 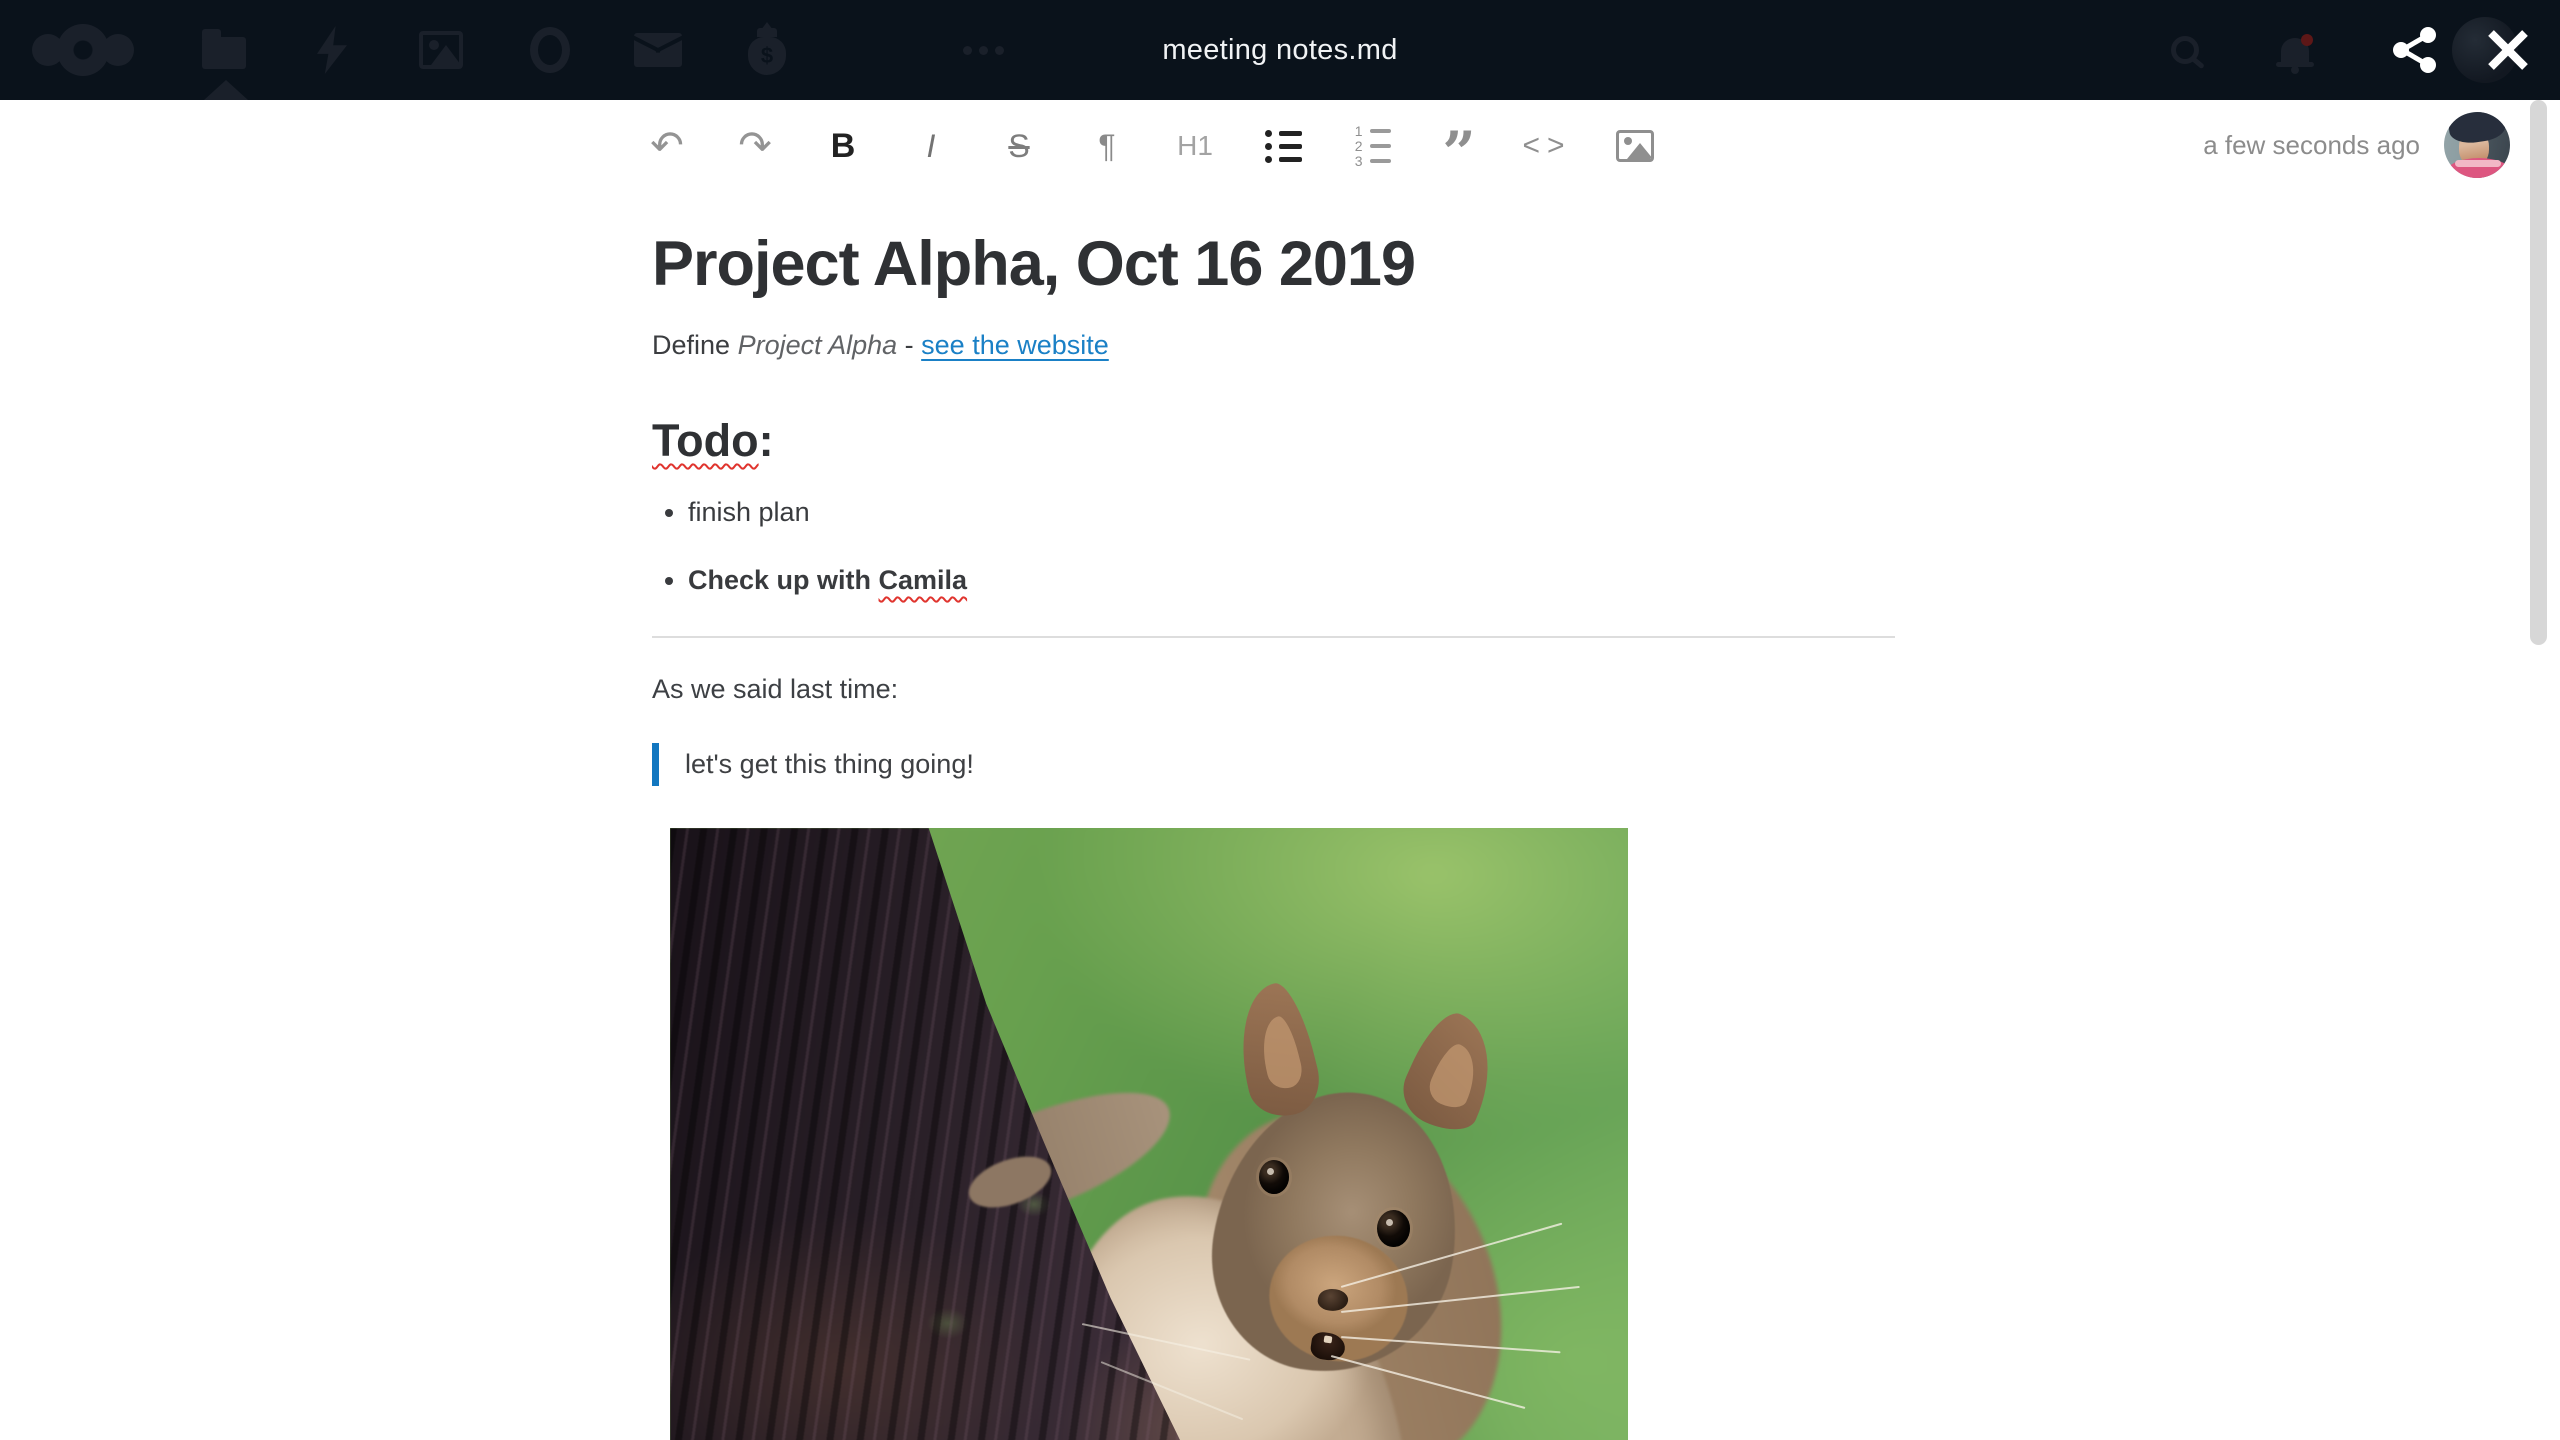 What do you see at coordinates (1107, 146) in the screenshot?
I see `paragraph-button: ¶` at bounding box center [1107, 146].